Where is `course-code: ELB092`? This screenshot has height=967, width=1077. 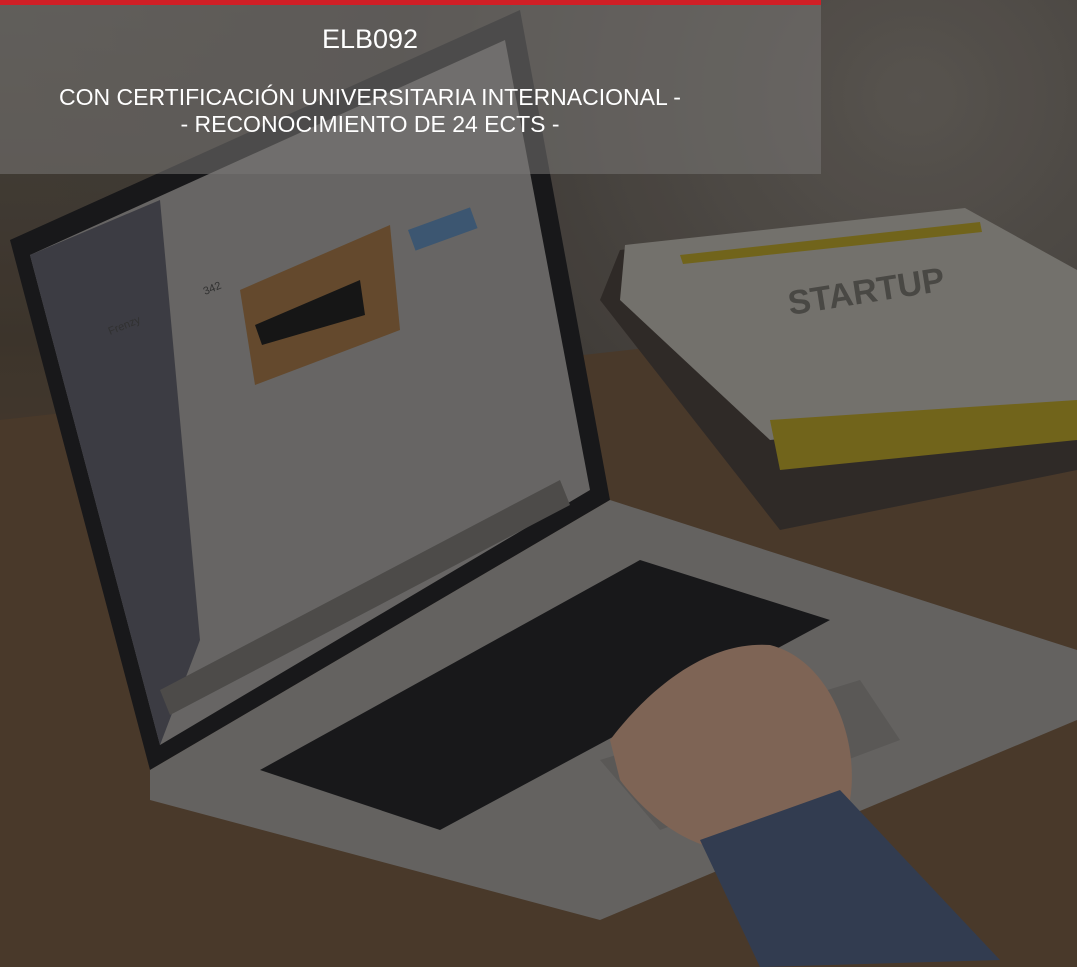
course-code: ELB092 is located at coordinates (370, 39).